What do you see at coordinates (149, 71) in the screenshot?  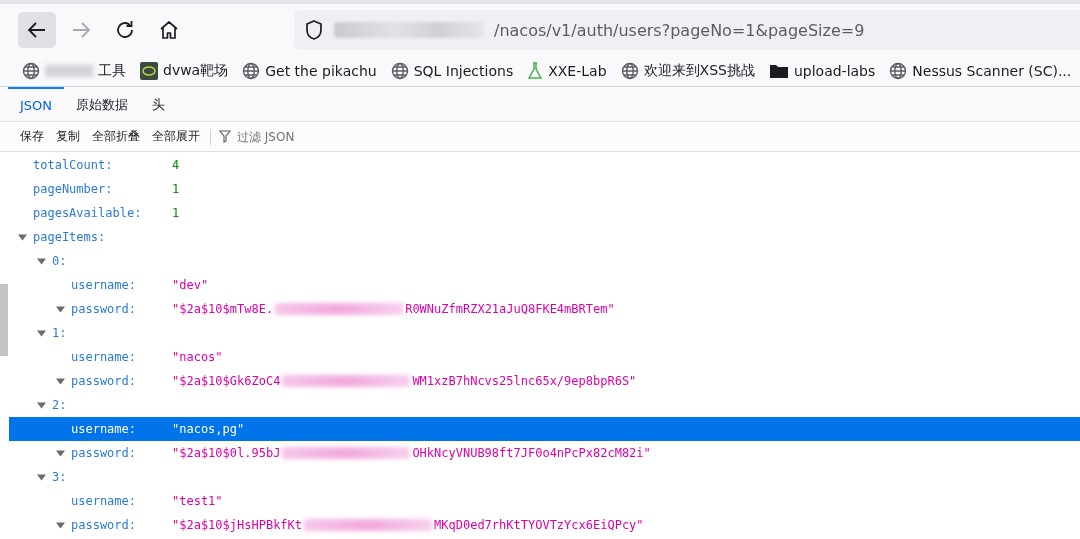 I see `dvwa-logo-icon` at bounding box center [149, 71].